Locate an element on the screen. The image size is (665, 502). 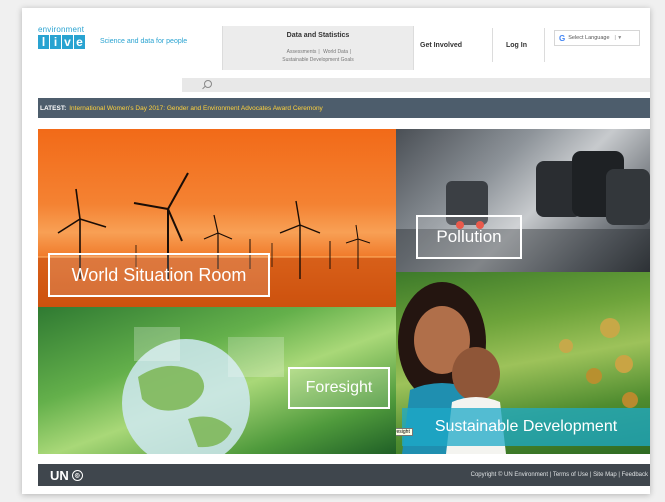
nav-get-involved: Get Involved is located at coordinates (441, 45).